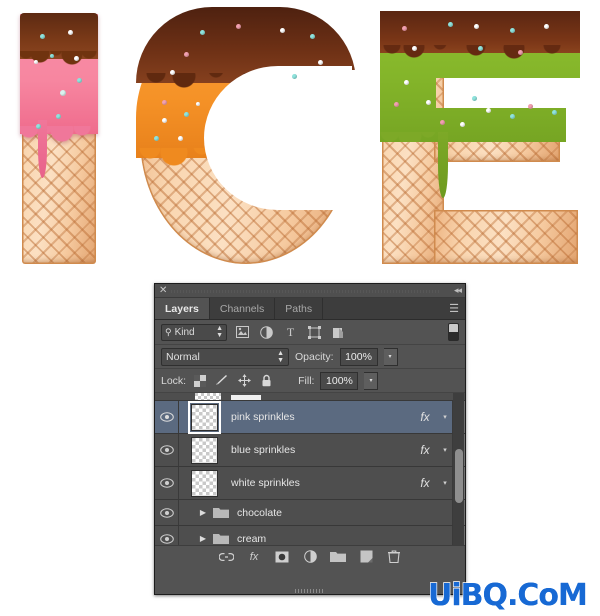 The height and width of the screenshot is (616, 600). I want to click on filter-enable-toggle, so click(453, 332).